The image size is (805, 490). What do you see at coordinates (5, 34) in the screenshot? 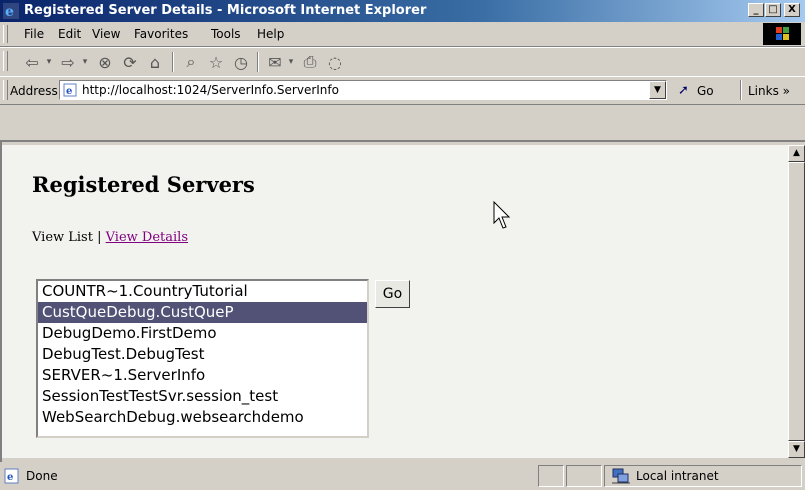
I see `menubar-grip` at bounding box center [5, 34].